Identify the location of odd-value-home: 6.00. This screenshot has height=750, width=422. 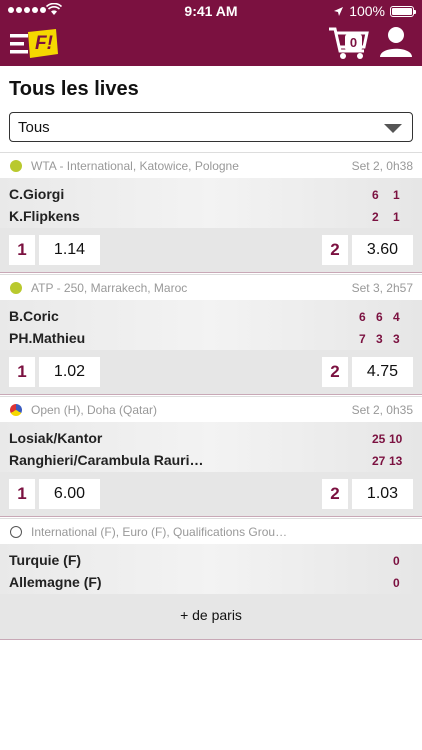
(69, 494).